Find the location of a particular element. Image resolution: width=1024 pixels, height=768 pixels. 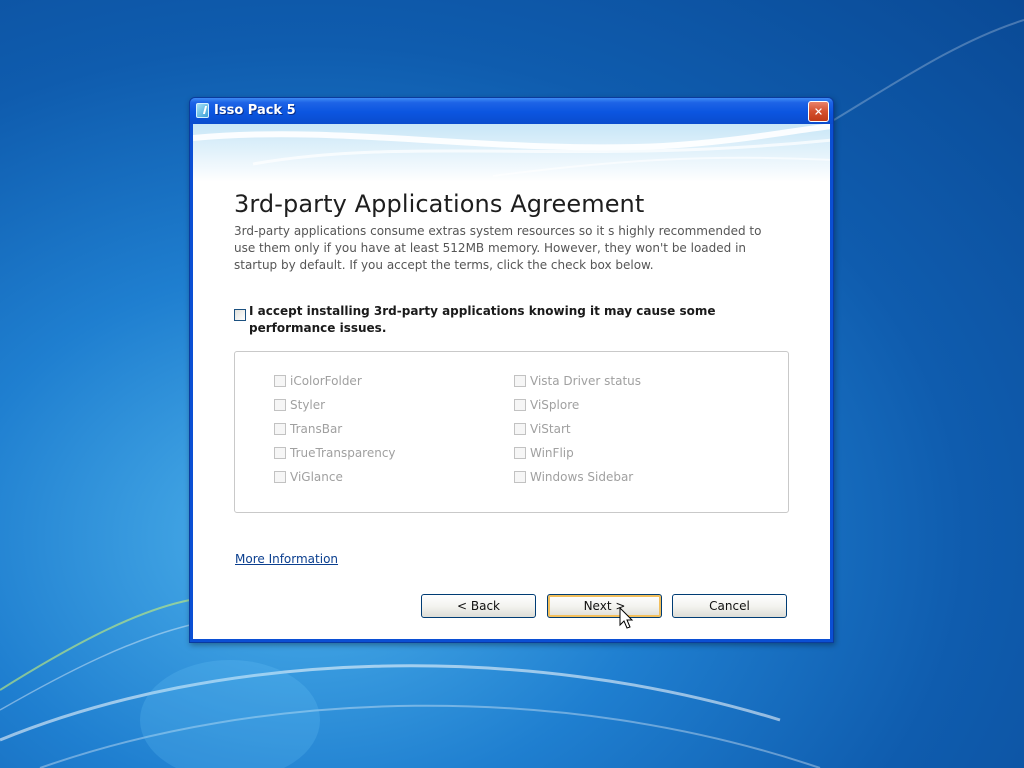

app-item-styler: Styler is located at coordinates (299, 405).